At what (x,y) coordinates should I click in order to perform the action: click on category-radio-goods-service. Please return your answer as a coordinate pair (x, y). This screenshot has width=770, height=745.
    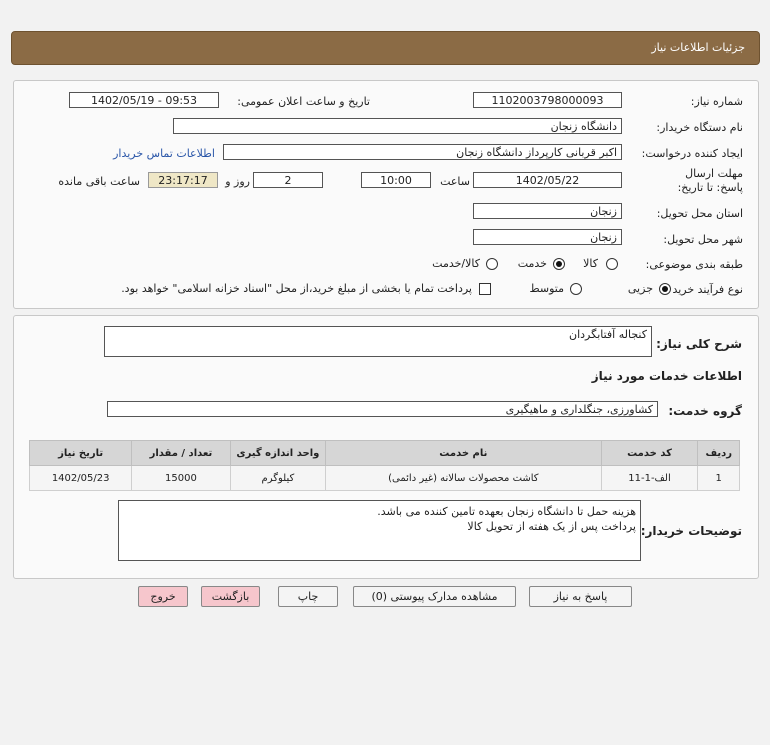
    Looking at the image, I should click on (492, 264).